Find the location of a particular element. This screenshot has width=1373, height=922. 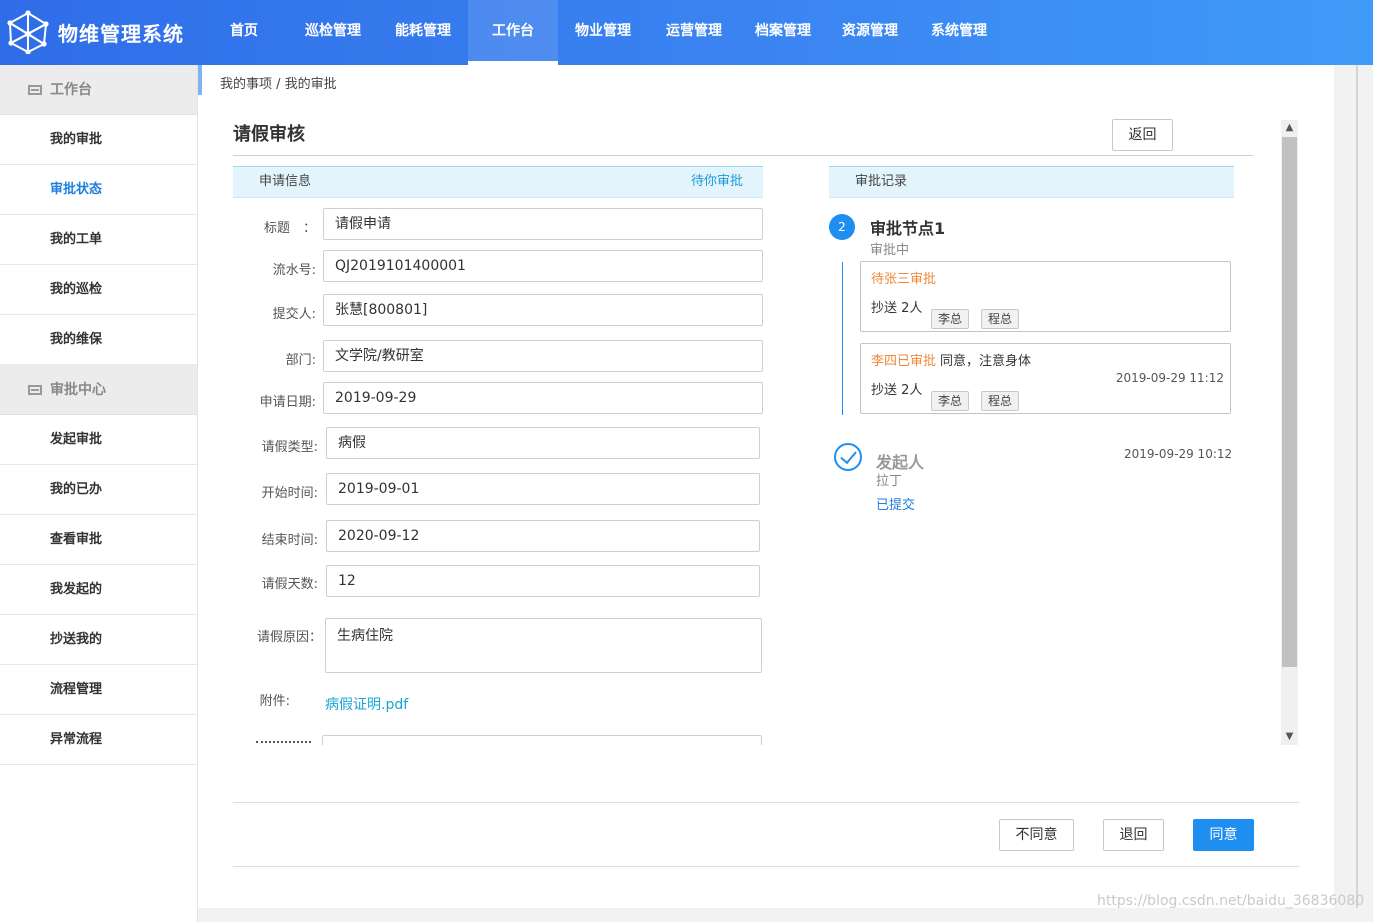

node-status: 审批中 is located at coordinates (890, 250).